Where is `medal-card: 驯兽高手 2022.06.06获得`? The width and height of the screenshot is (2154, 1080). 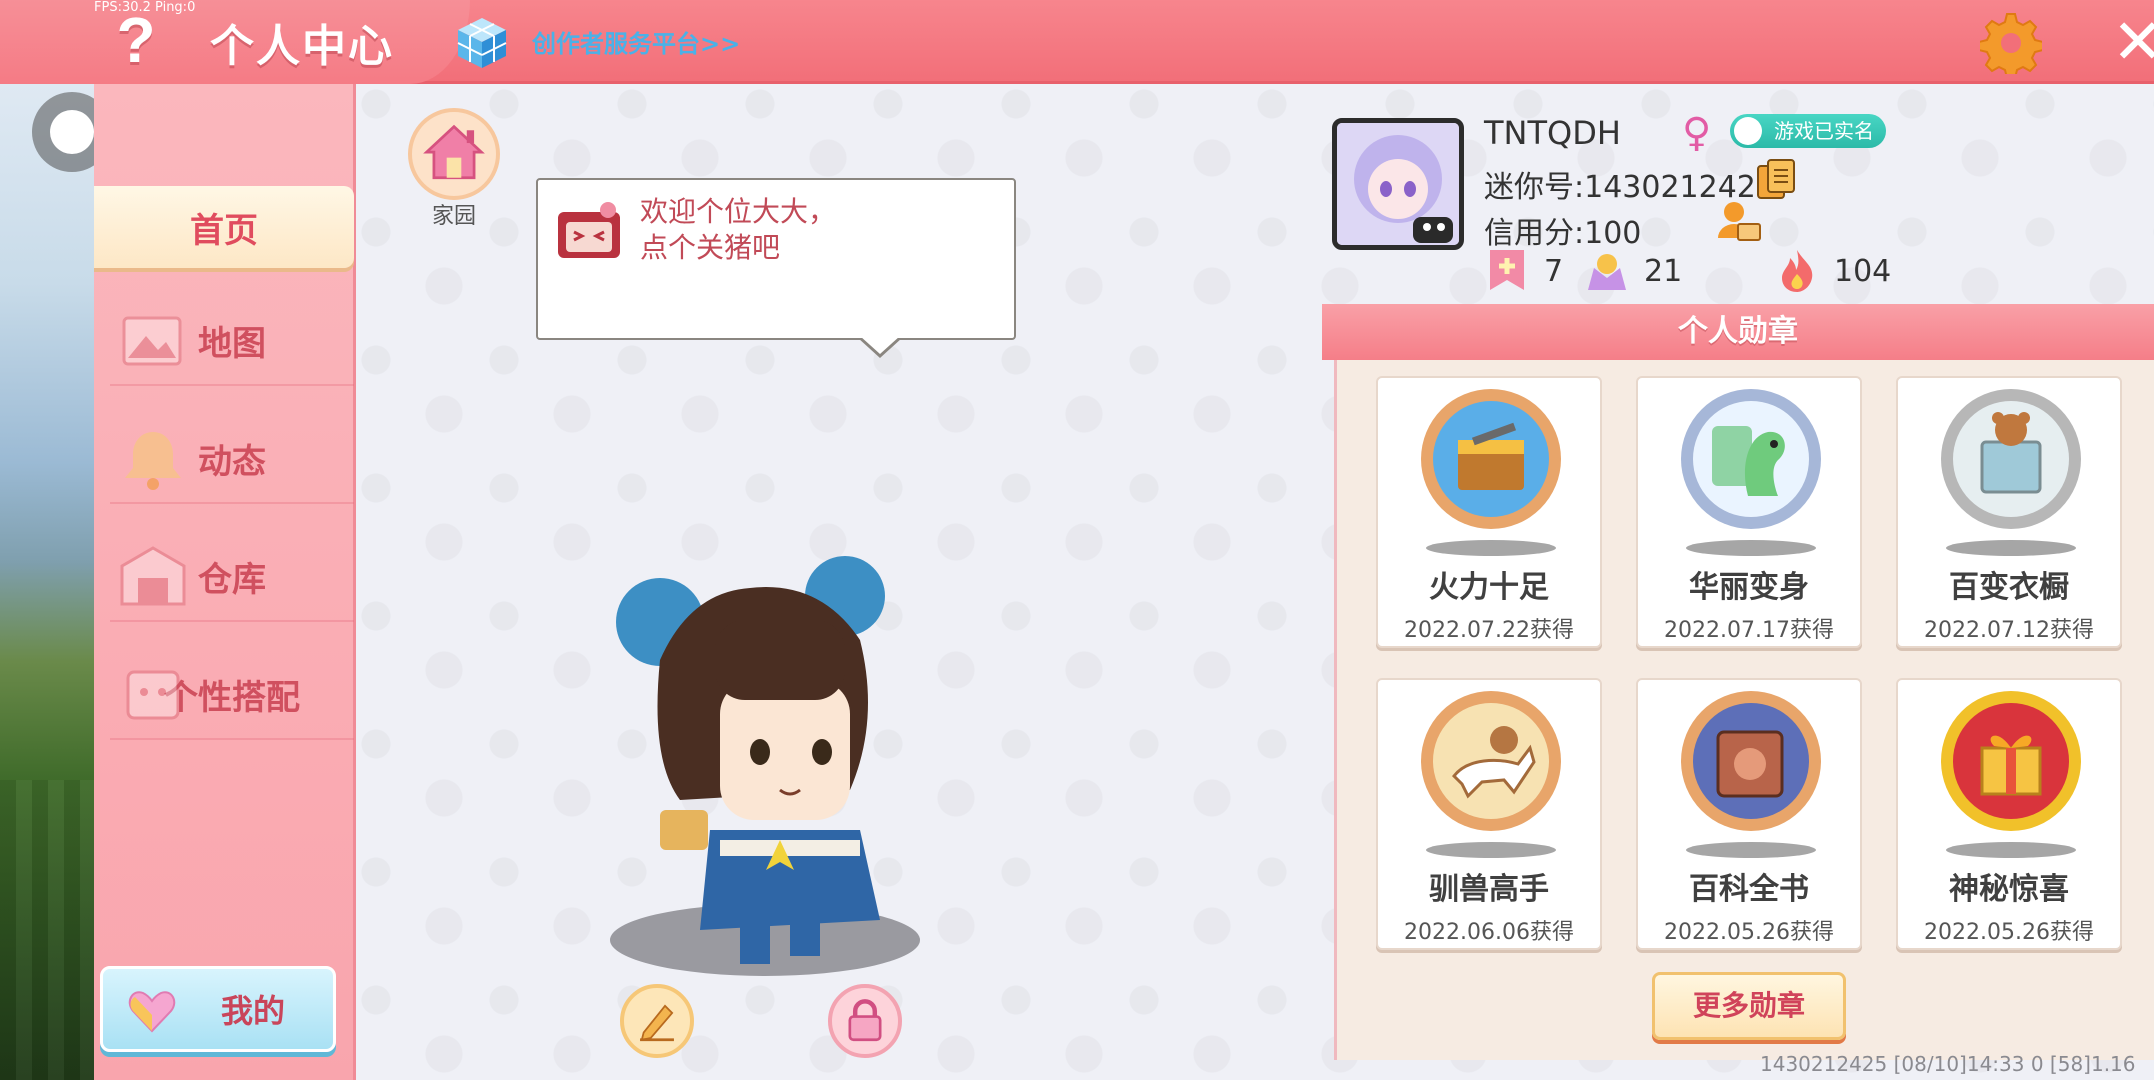
medal-card: 驯兽高手 2022.06.06获得 is located at coordinates (1489, 814).